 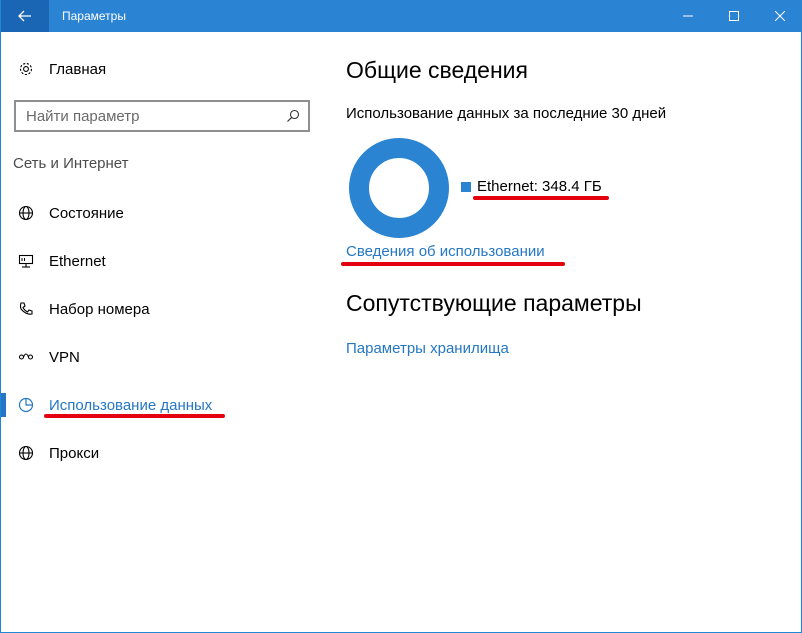 I want to click on back-arrow-icon, so click(x=24, y=16).